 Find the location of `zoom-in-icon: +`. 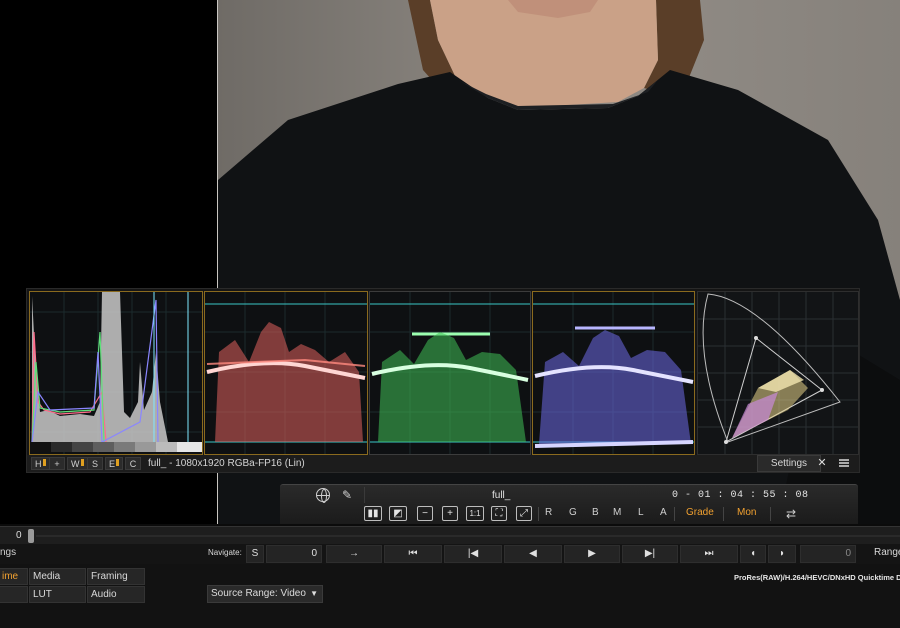

zoom-in-icon: + is located at coordinates (450, 513).